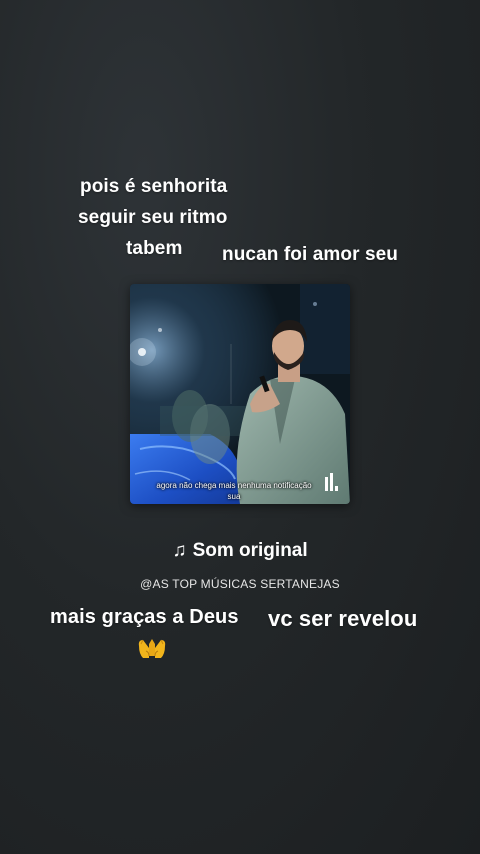 This screenshot has width=480, height=854. I want to click on overlay-text-line-5: mais graças a Deus, so click(144, 617).